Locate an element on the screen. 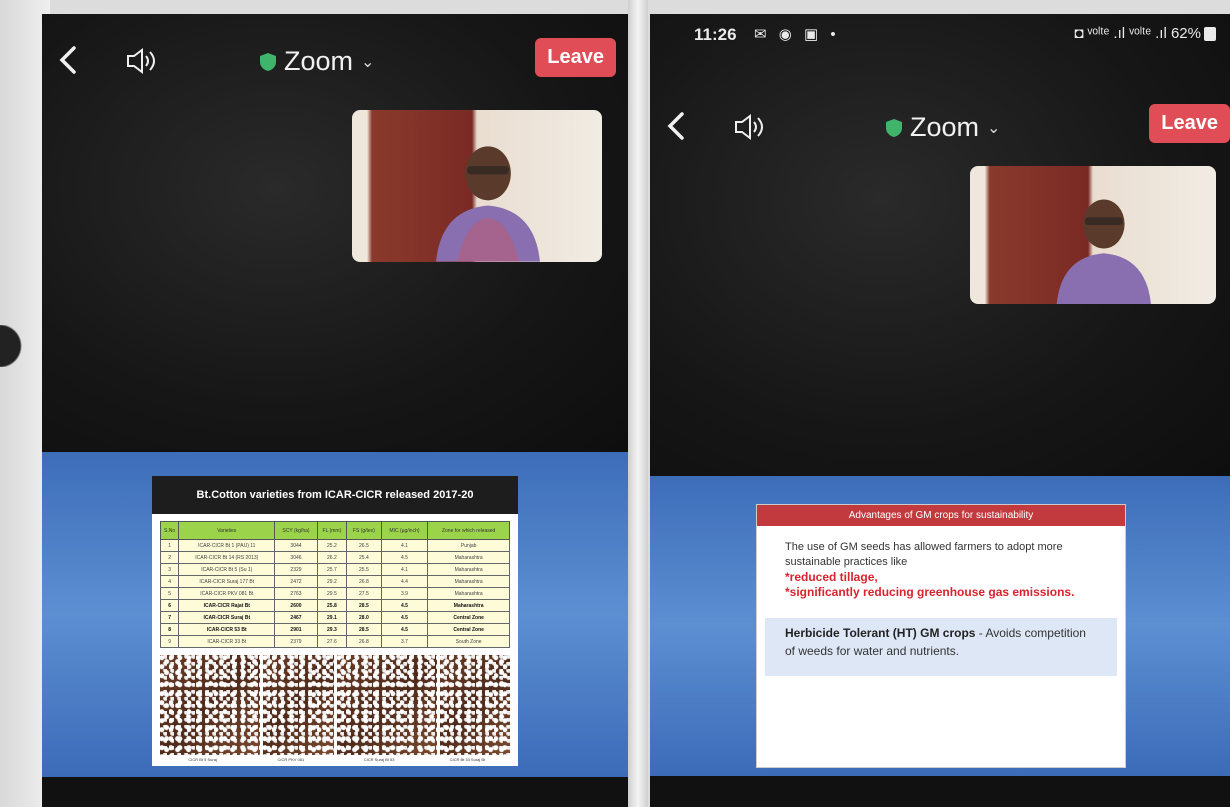 The height and width of the screenshot is (807, 1230). page-divider is located at coordinates (638, 403).